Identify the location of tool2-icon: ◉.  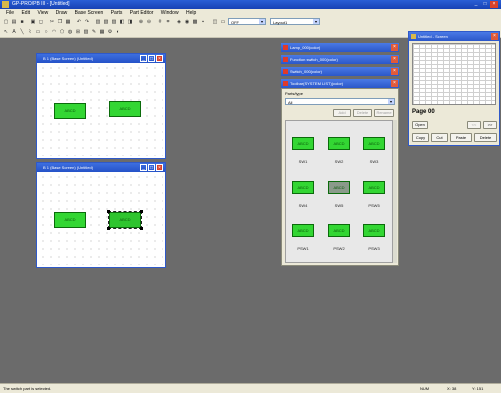
(187, 22).